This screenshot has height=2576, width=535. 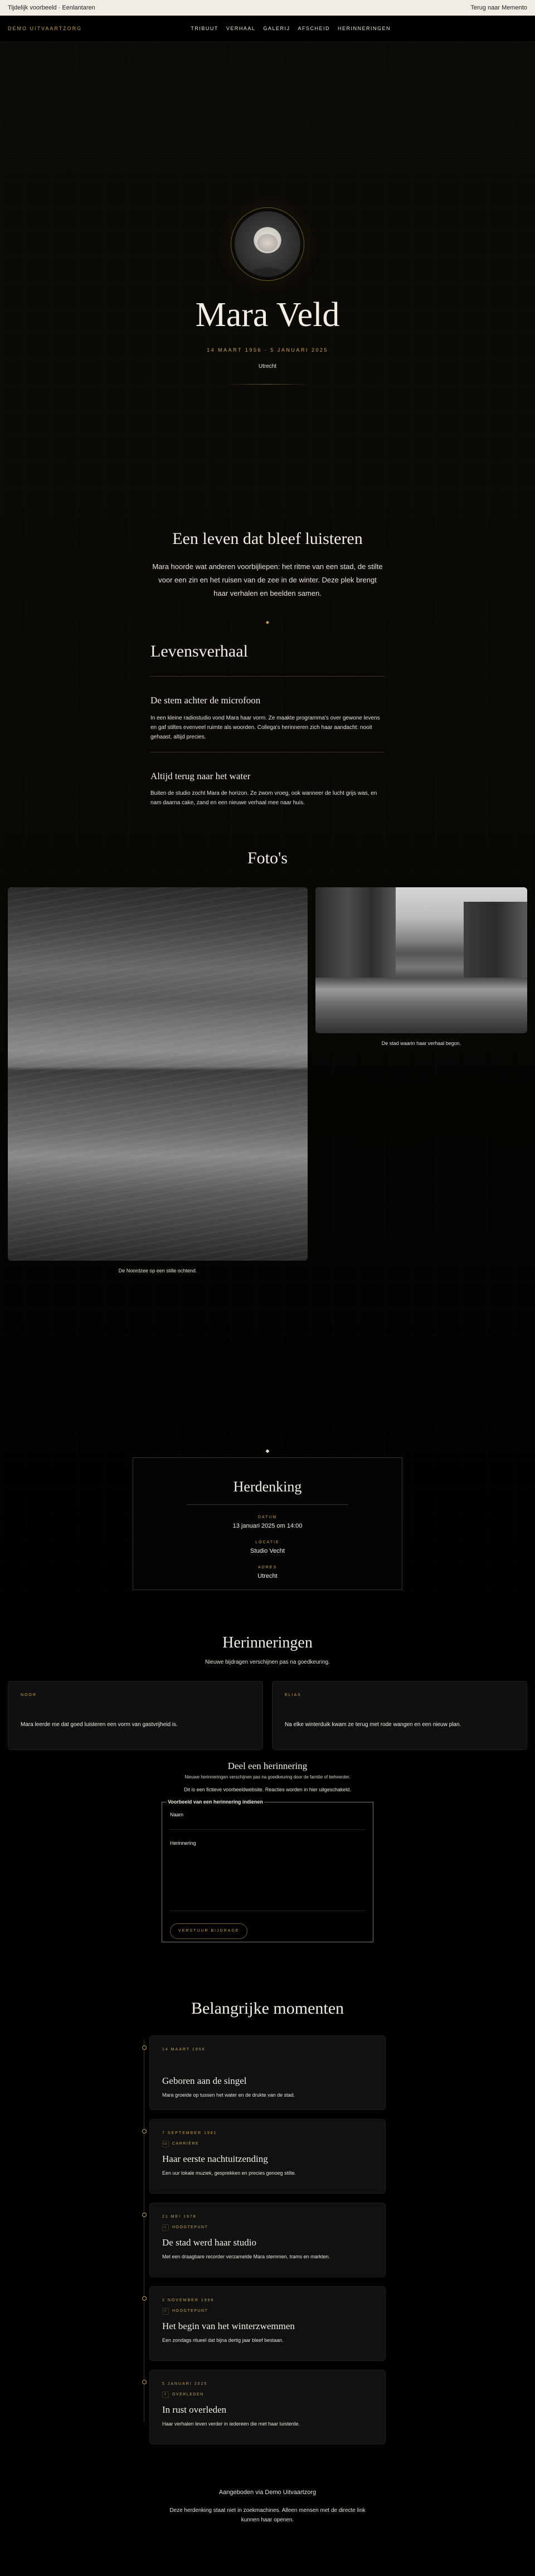 What do you see at coordinates (29, 1695) in the screenshot?
I see `memory-author: Noor` at bounding box center [29, 1695].